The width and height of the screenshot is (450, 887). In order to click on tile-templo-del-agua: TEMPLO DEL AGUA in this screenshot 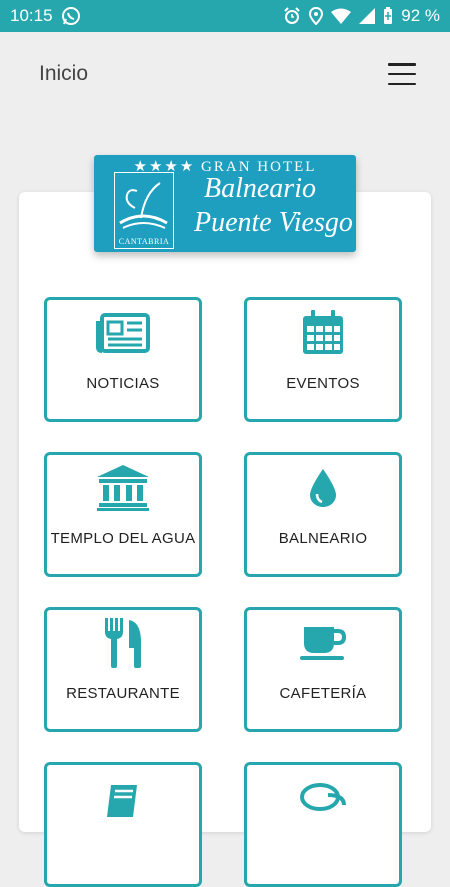, I will do `click(123, 514)`.